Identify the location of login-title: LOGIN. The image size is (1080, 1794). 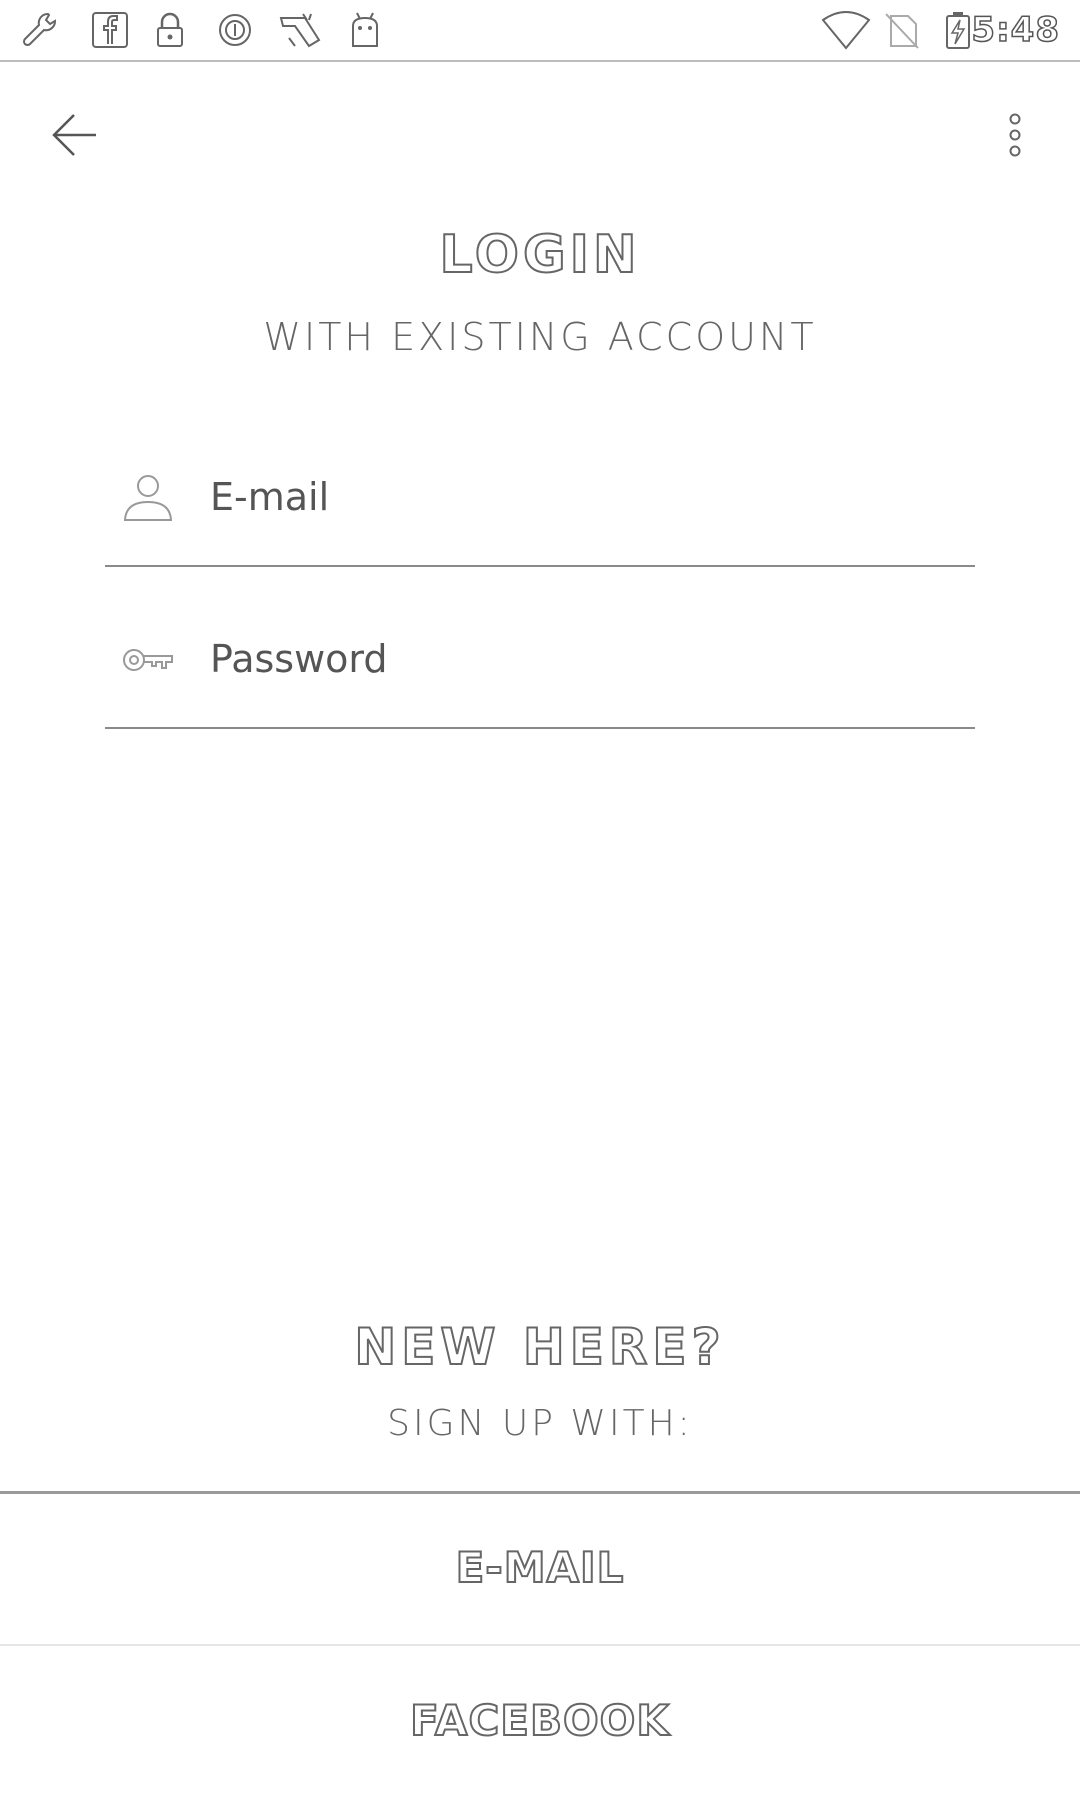
(539, 255).